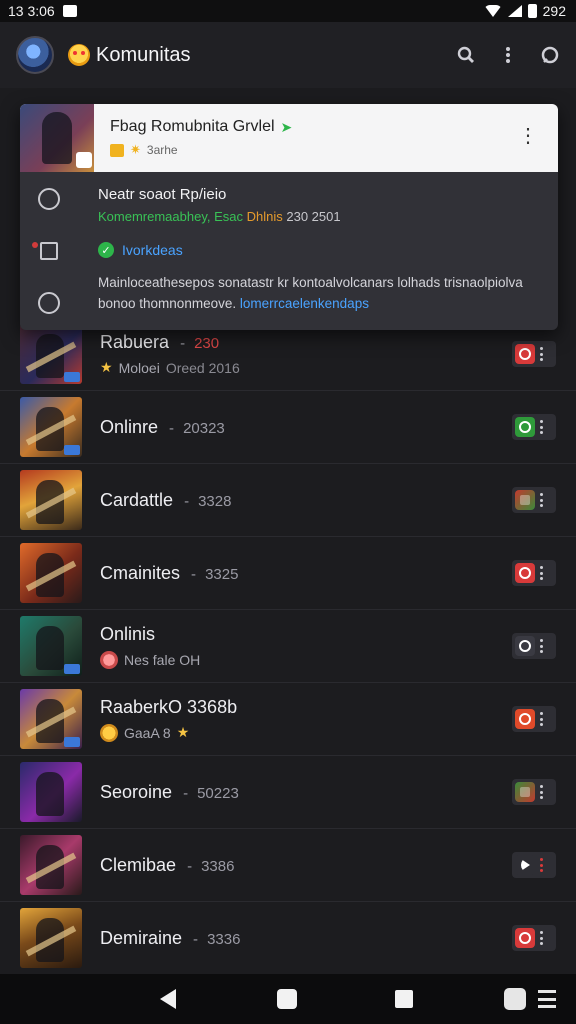 The width and height of the screenshot is (576, 1024). I want to click on search-icon, so click(466, 55).